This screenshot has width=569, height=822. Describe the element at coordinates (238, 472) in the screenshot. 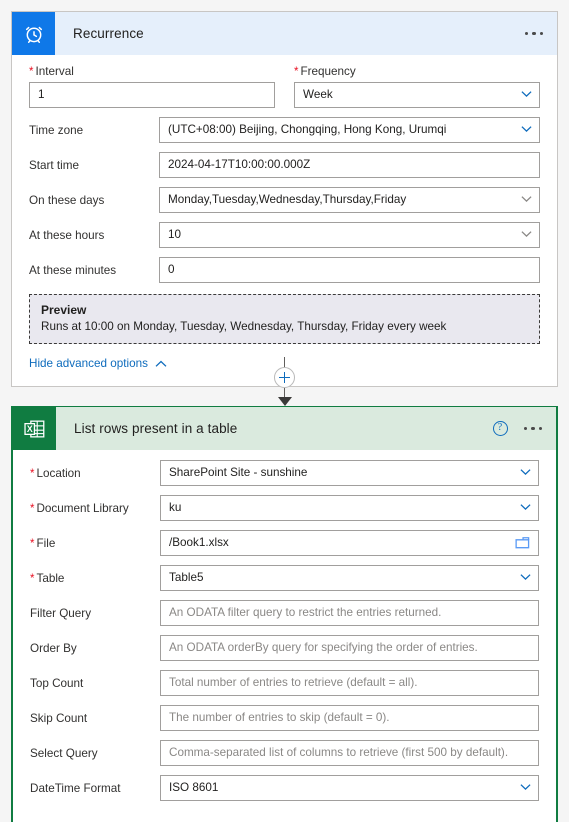

I see `location-value: SharePoint Site - sunshine` at that location.